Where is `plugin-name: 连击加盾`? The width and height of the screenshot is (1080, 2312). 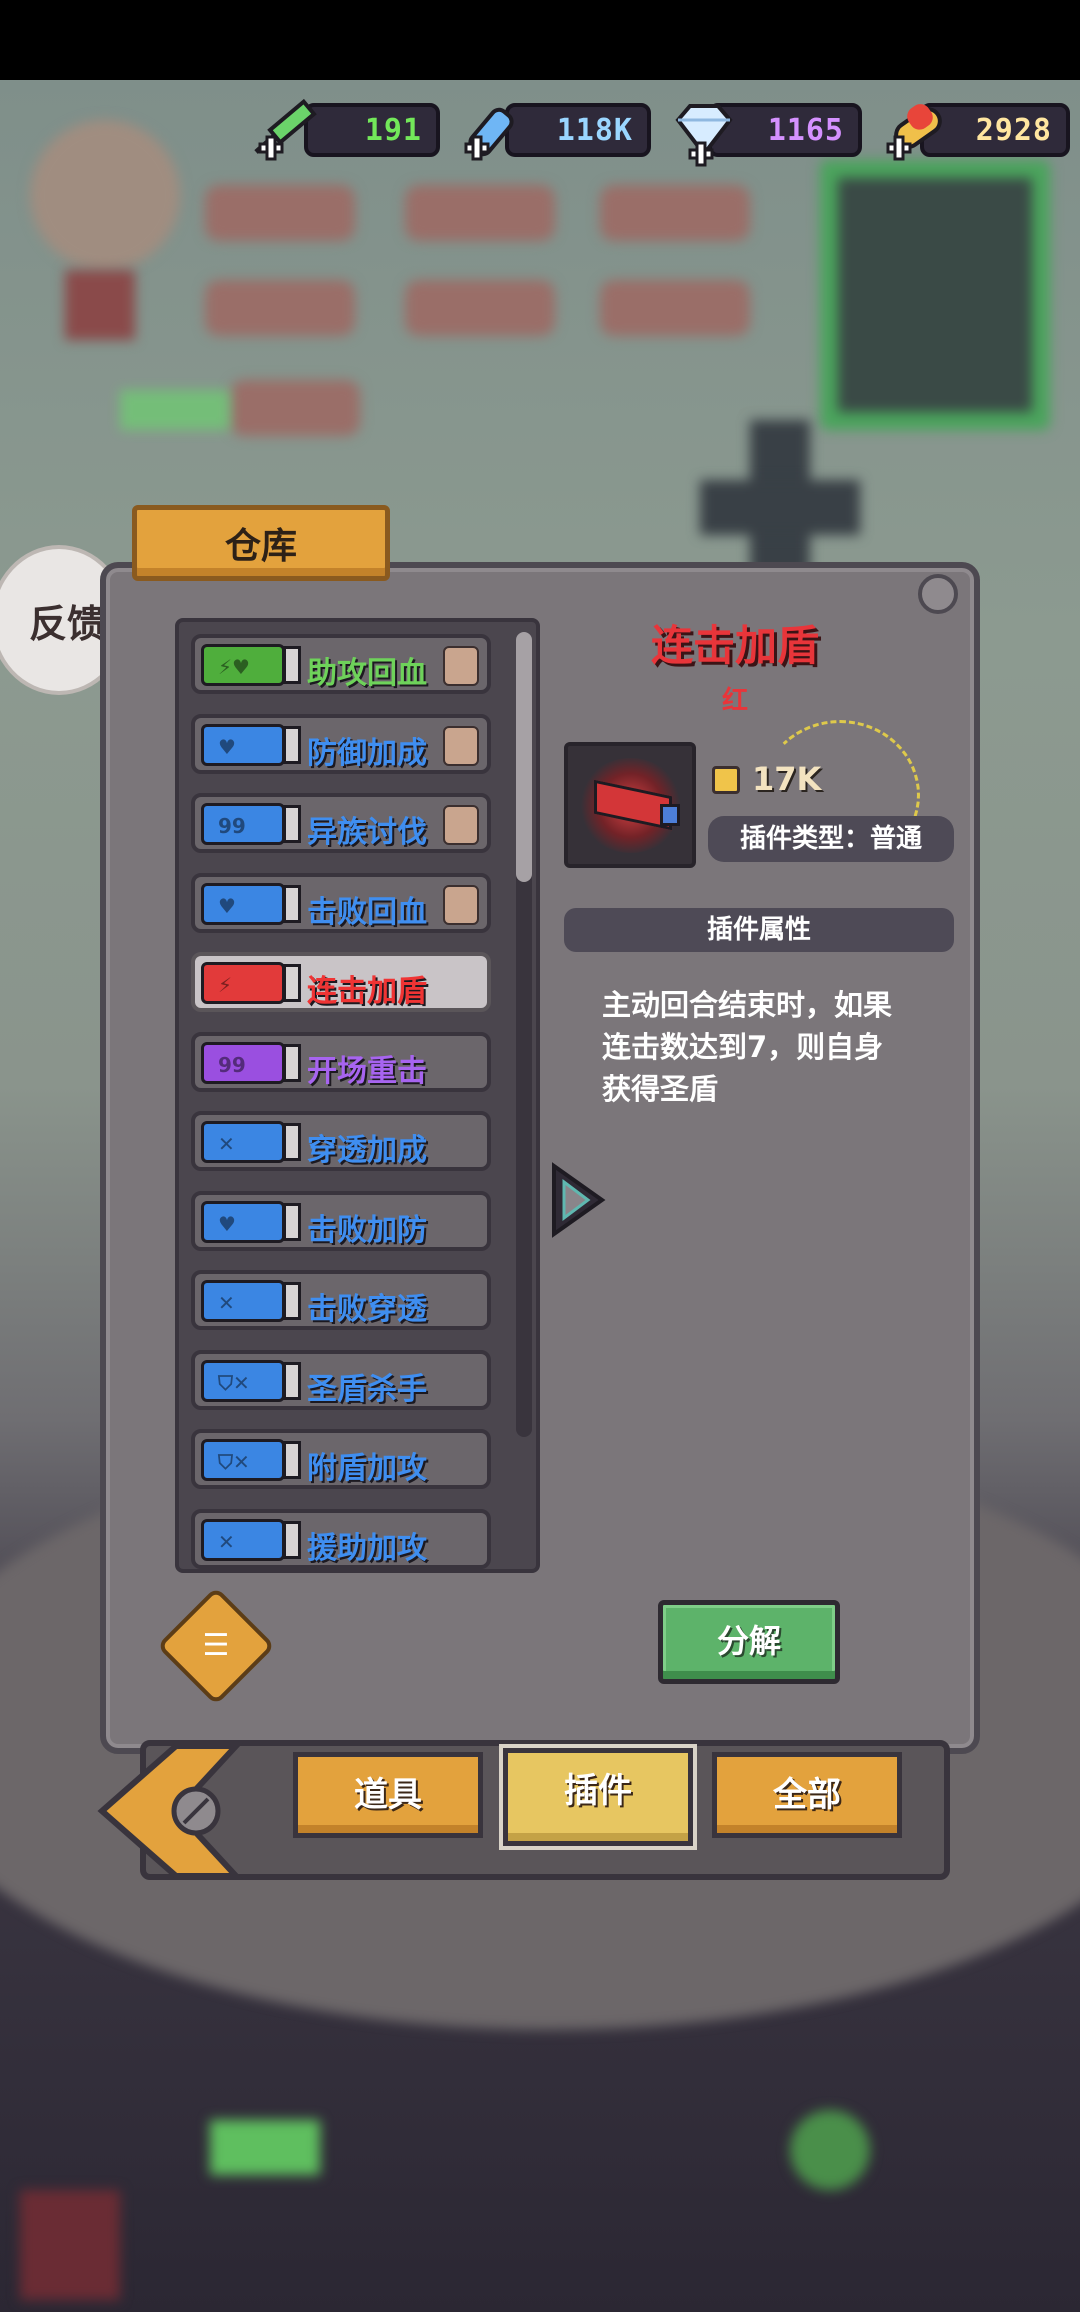 plugin-name: 连击加盾 is located at coordinates (734, 645).